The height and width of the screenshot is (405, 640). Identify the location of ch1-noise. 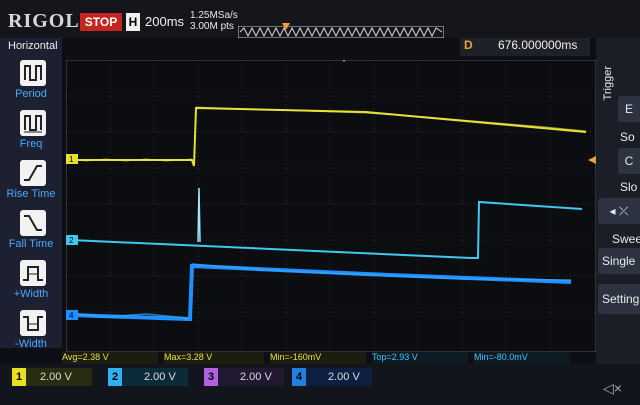
(328, 134).